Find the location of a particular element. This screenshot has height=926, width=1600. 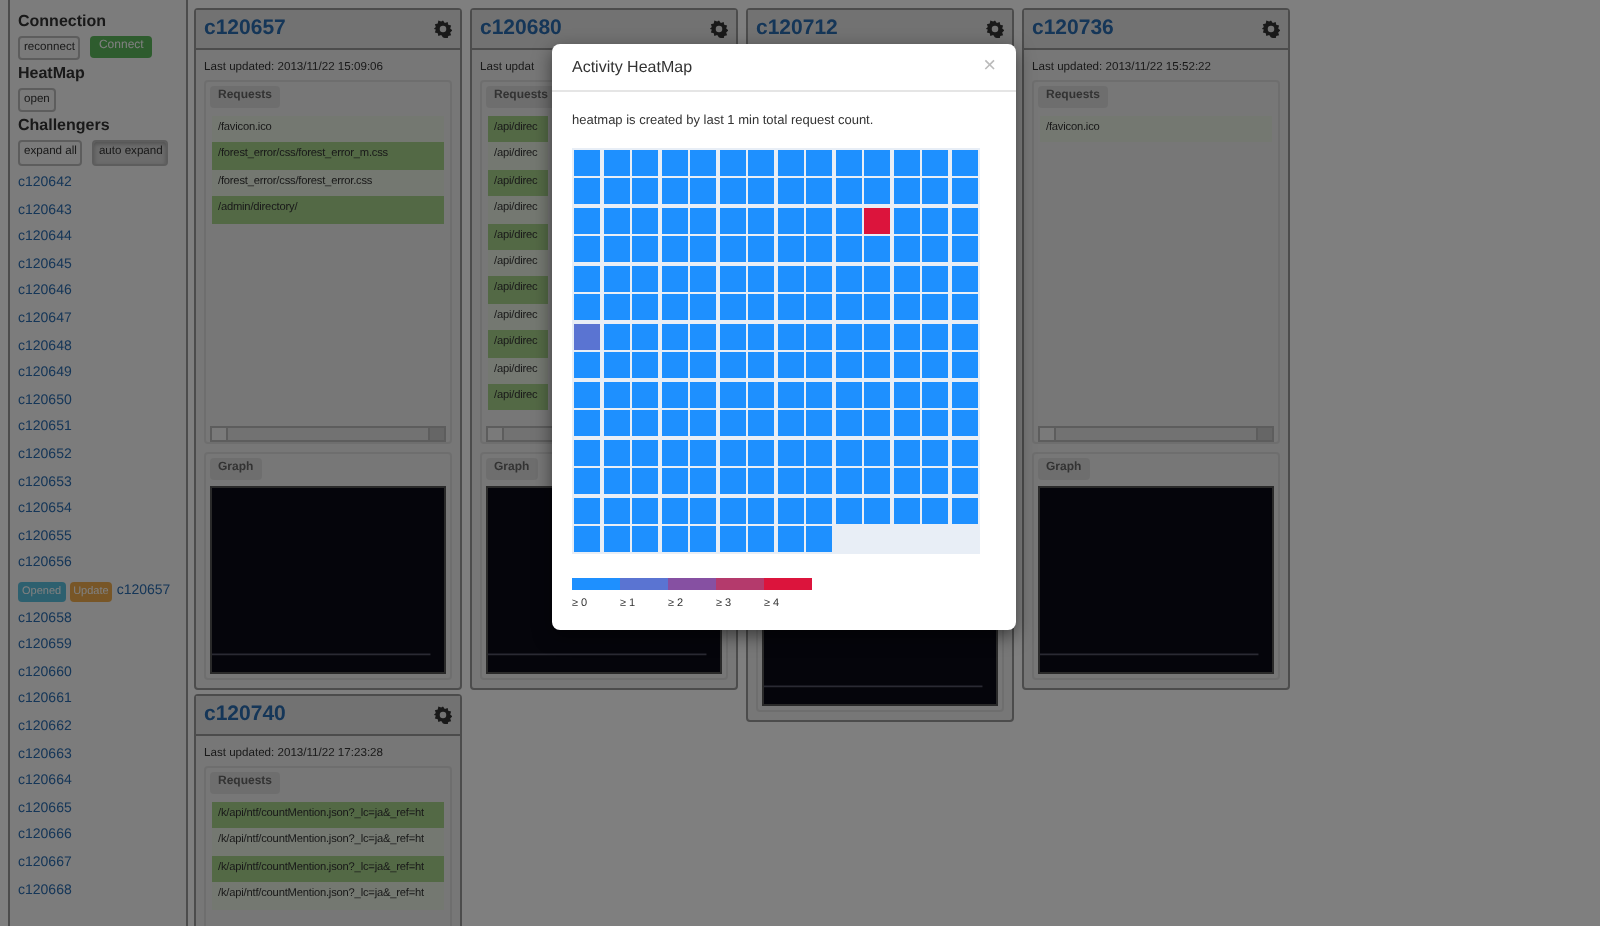

section-heading: HeatMap is located at coordinates (52, 75).